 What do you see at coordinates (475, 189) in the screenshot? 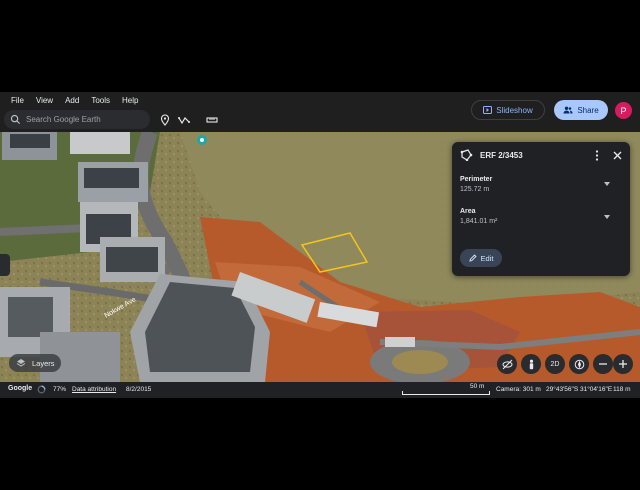
I see `perimeter-value: 125.72 m` at bounding box center [475, 189].